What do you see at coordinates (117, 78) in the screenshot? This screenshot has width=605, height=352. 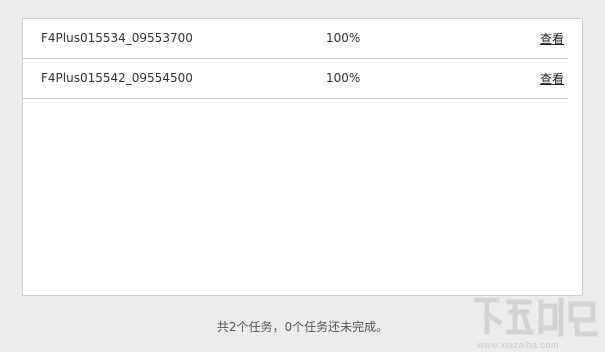 I see `task-name: F4Plus015542_09554500` at bounding box center [117, 78].